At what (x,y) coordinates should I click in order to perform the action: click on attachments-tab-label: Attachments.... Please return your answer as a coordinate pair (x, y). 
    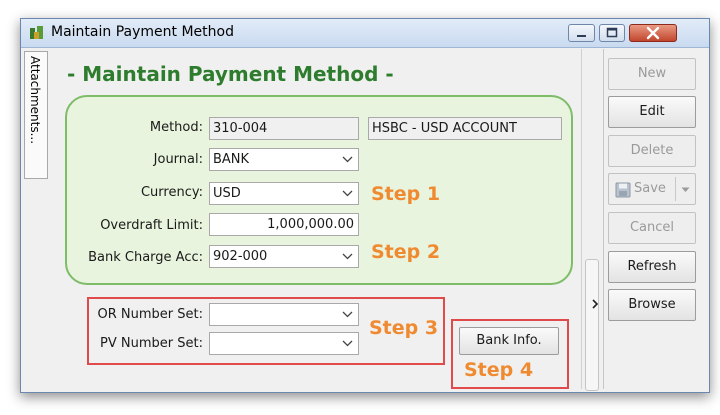
    Looking at the image, I should click on (35, 100).